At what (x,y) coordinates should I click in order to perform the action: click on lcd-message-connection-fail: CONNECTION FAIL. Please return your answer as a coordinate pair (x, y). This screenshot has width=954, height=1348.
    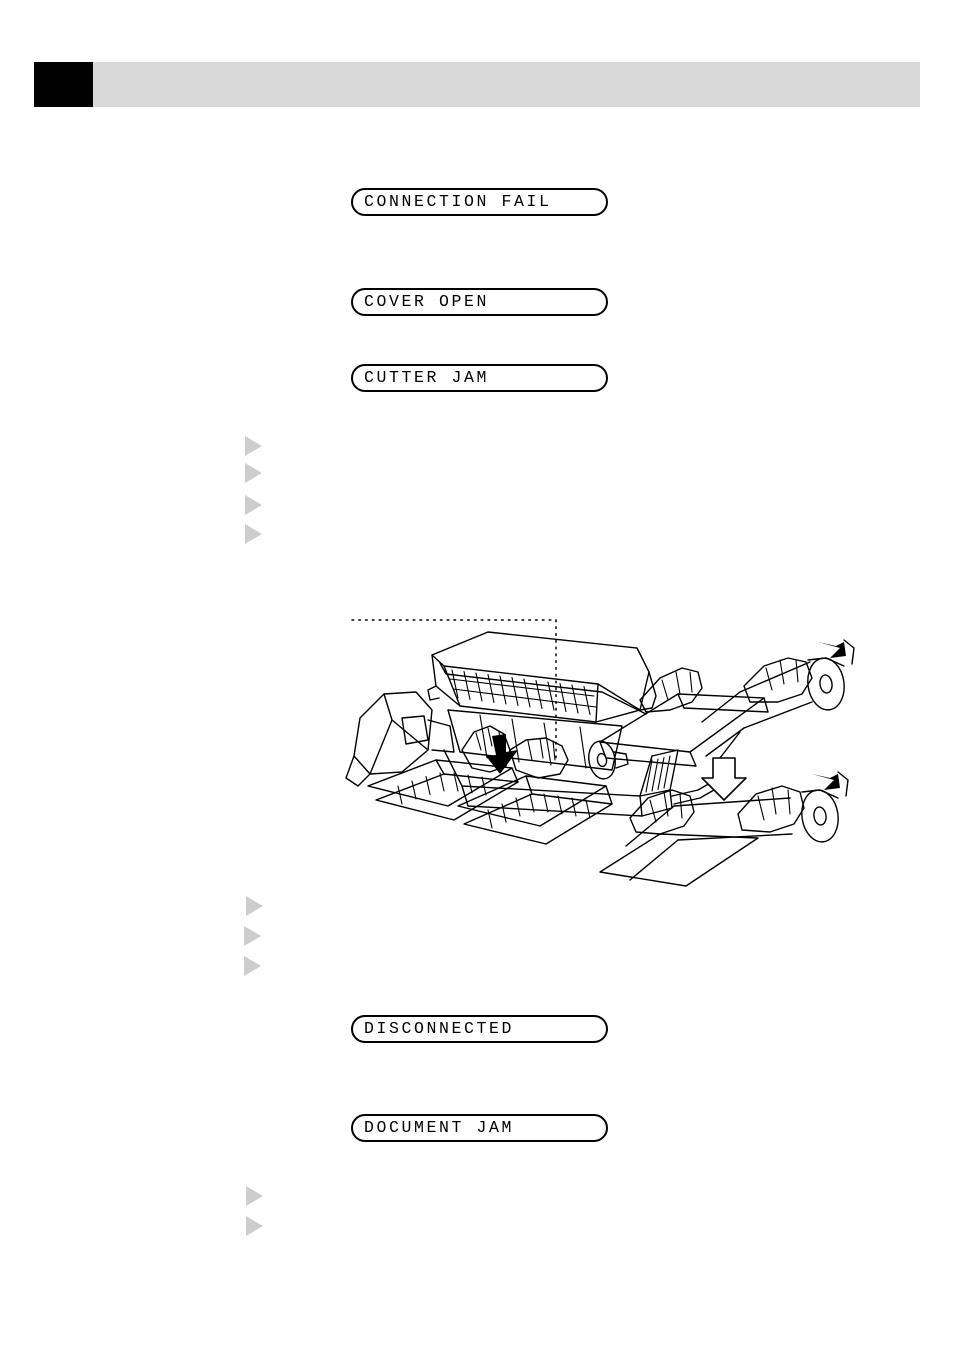
    Looking at the image, I should click on (479, 202).